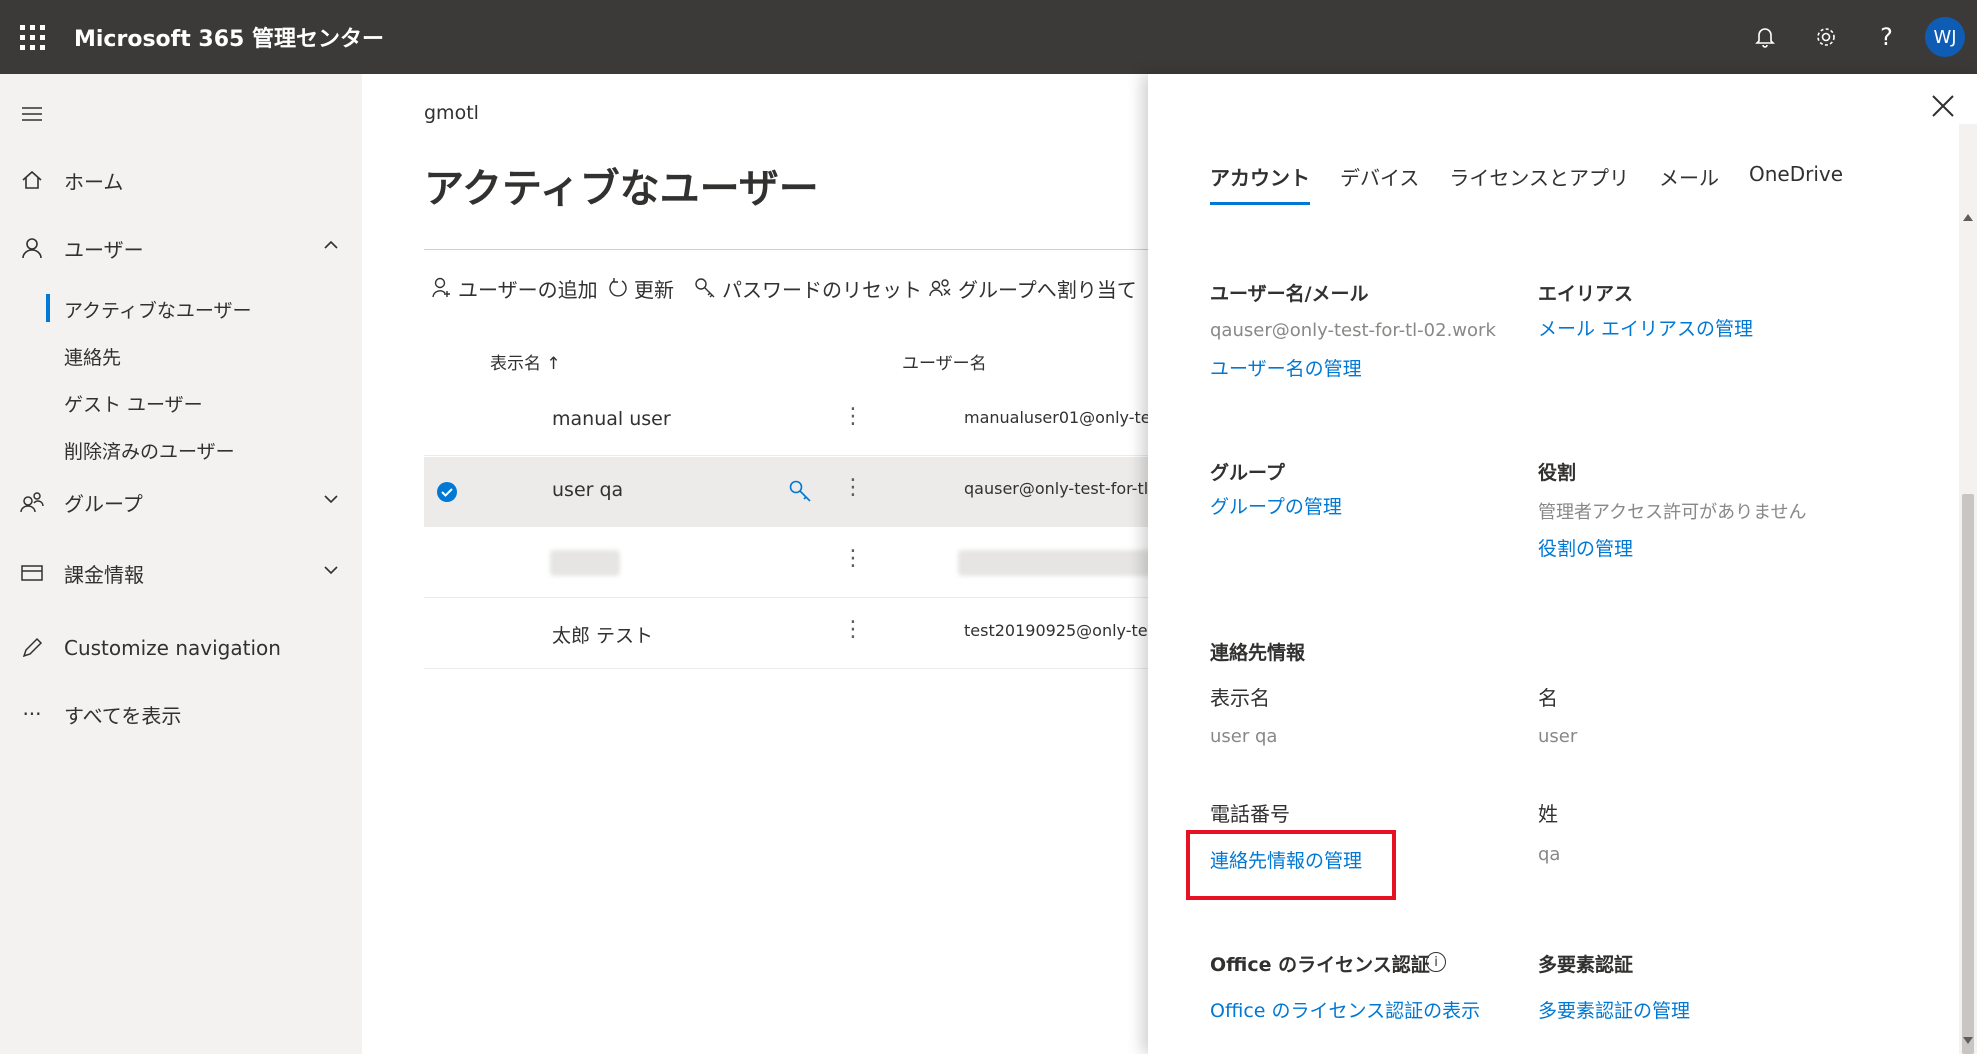  I want to click on help-icon: ?, so click(1886, 37).